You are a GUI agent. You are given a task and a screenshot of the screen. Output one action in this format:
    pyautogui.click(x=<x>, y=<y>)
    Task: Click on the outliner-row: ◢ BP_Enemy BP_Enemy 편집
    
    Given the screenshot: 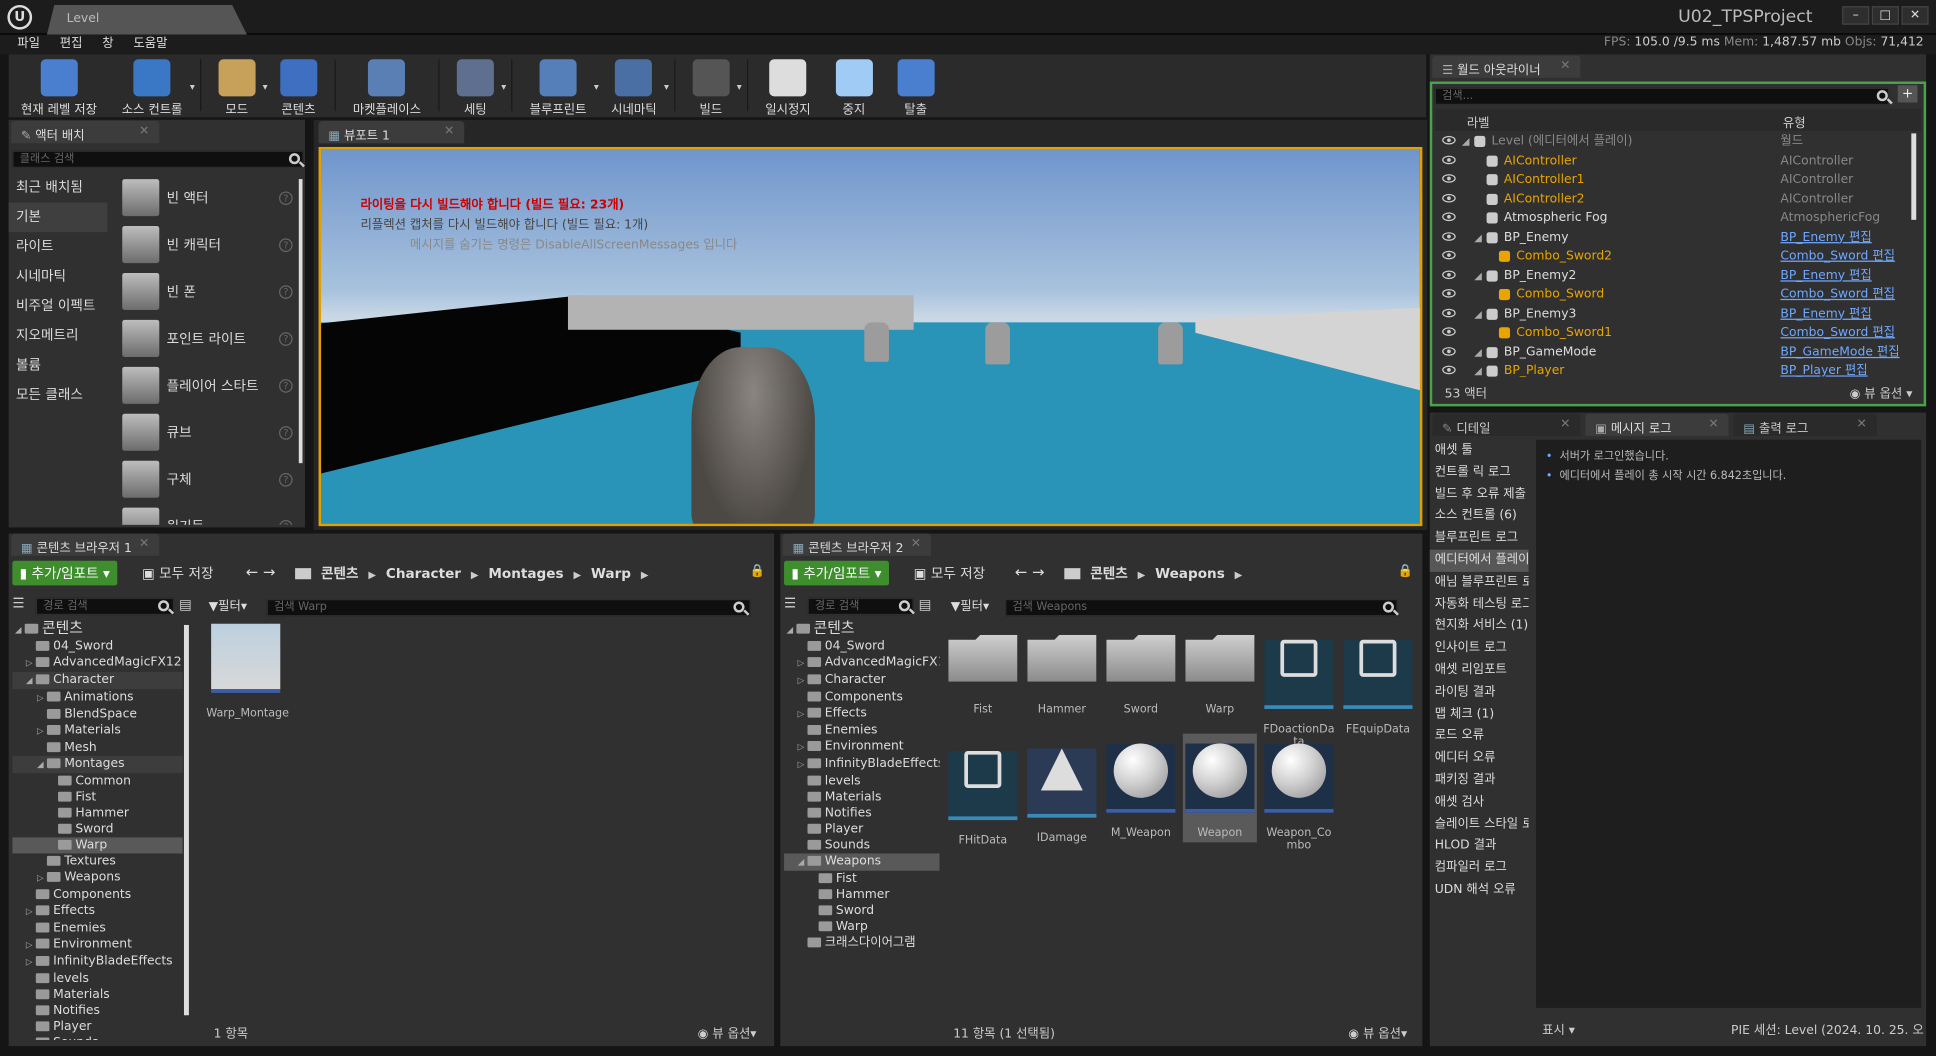 What is the action you would take?
    pyautogui.click(x=1672, y=237)
    